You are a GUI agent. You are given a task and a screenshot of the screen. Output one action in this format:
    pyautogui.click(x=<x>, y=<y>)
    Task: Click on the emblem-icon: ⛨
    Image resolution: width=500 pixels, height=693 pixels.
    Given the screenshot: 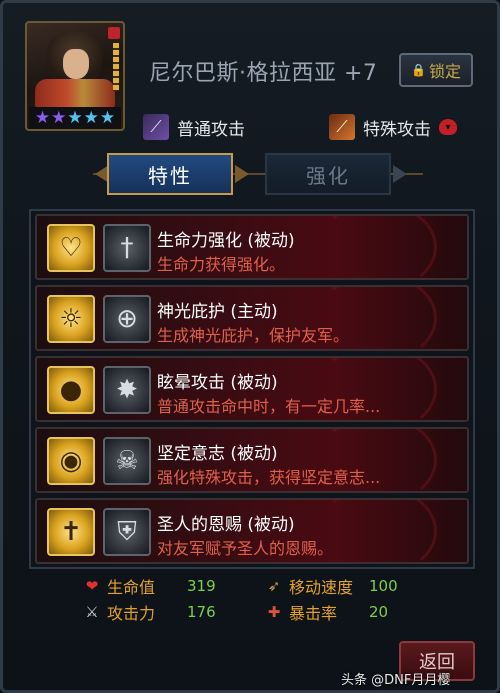 What is the action you would take?
    pyautogui.click(x=127, y=532)
    